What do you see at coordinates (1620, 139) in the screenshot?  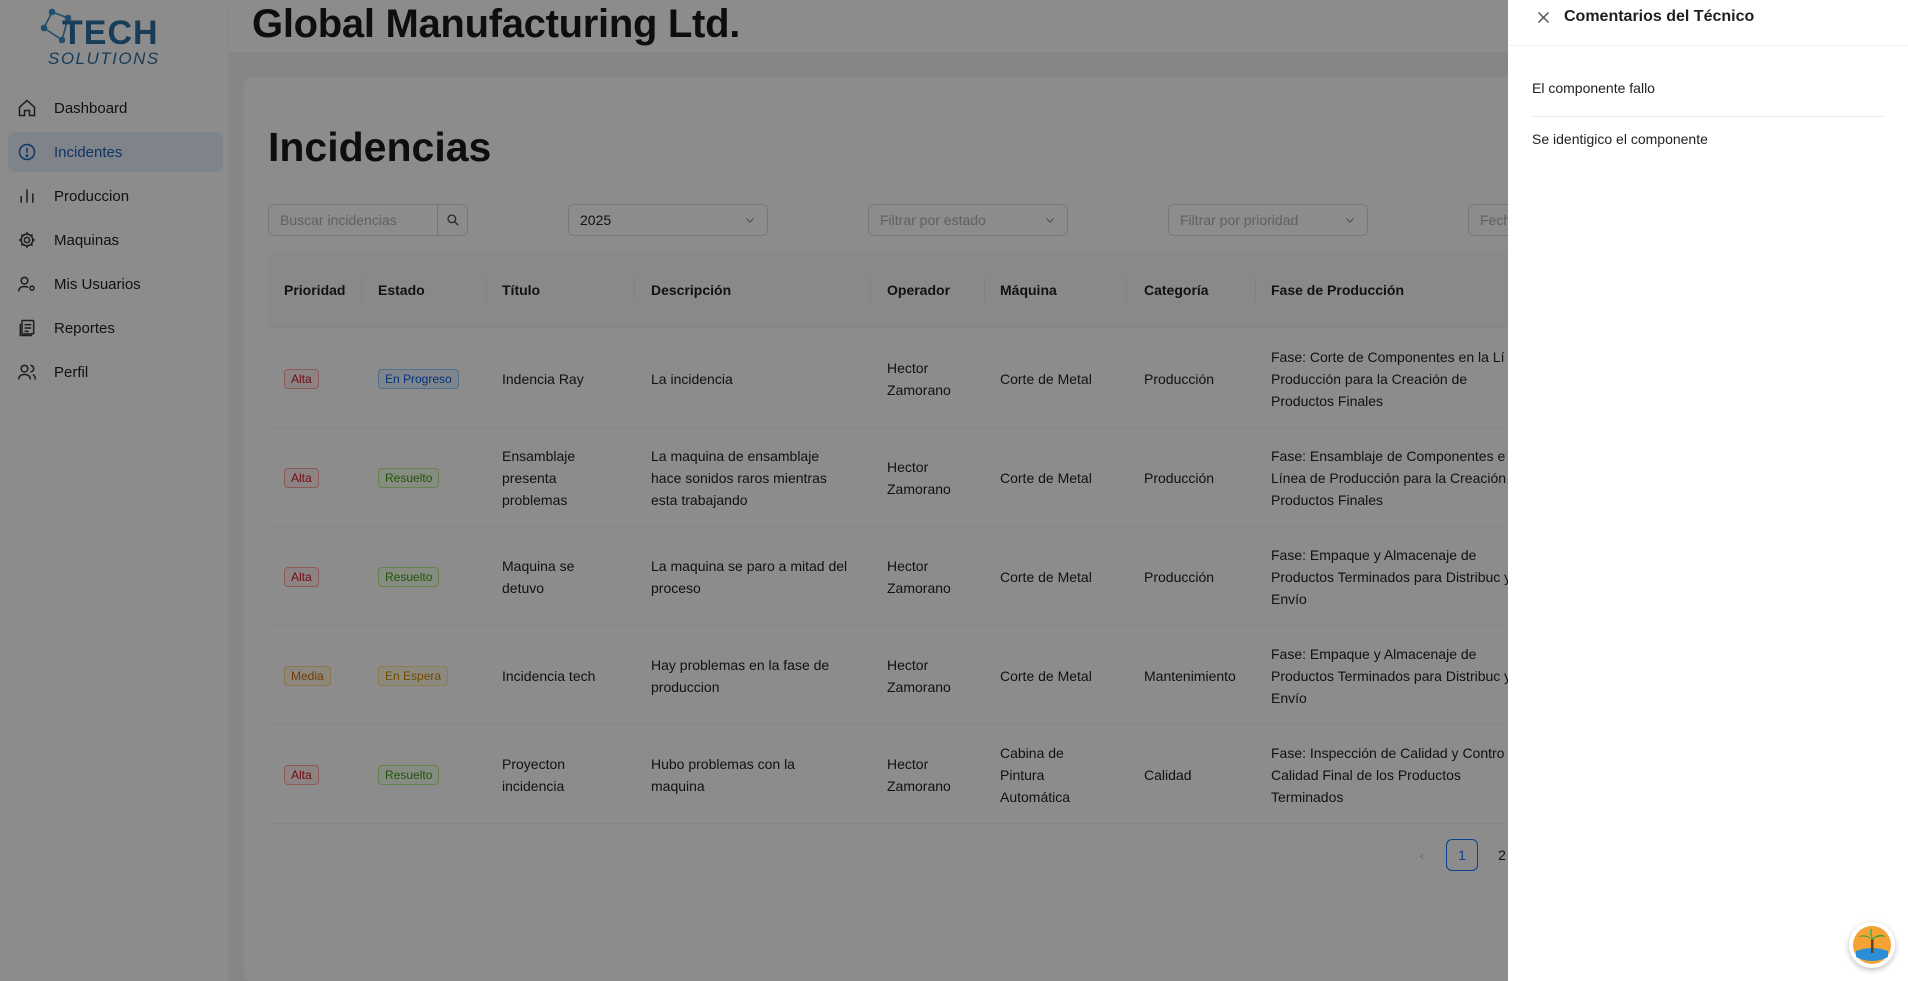 I see `comment-item: Se identigico el componente` at bounding box center [1620, 139].